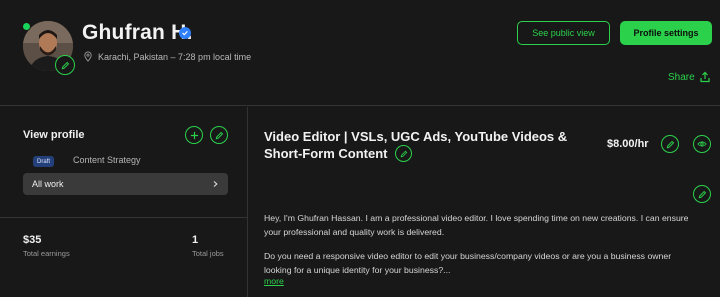 Image resolution: width=720 pixels, height=297 pixels. I want to click on specialized-profile-link: Content Strategy, so click(107, 160).